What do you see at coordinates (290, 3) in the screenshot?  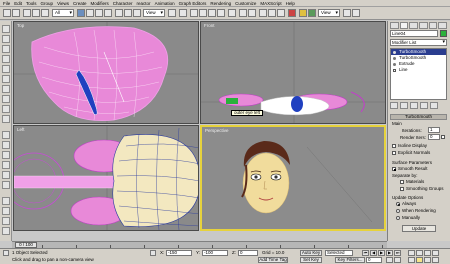 I see `menu-help: Help` at bounding box center [290, 3].